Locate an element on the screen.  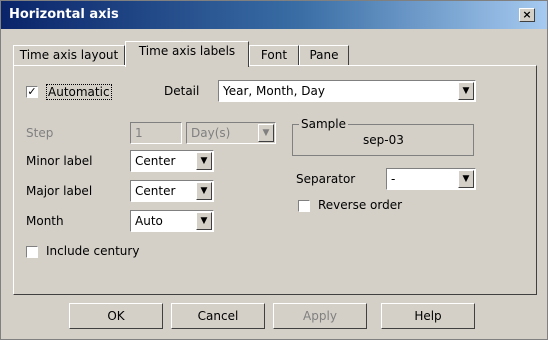
apply-button: Apply is located at coordinates (320, 316).